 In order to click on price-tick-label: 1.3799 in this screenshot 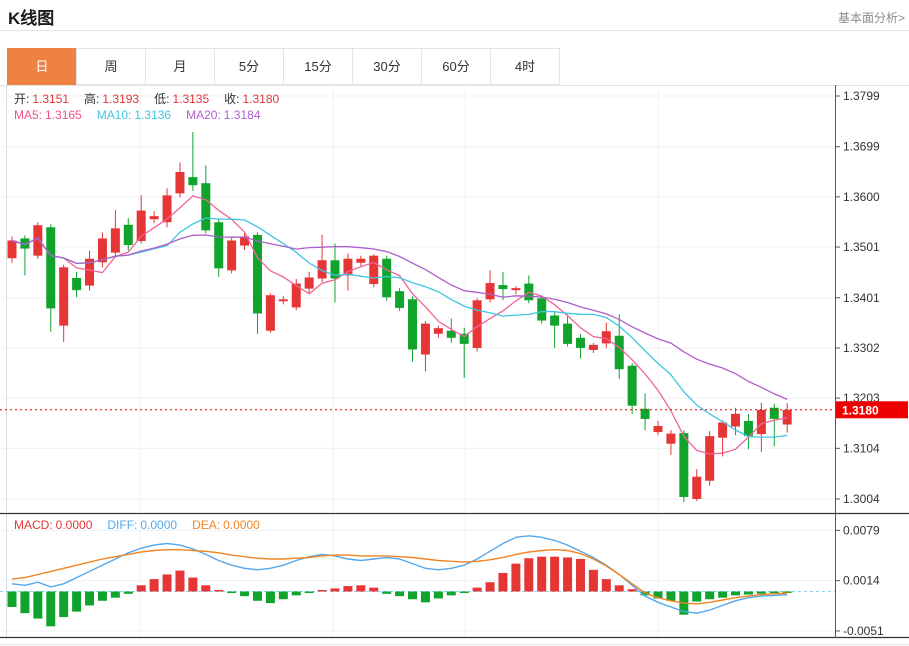, I will do `click(861, 96)`.